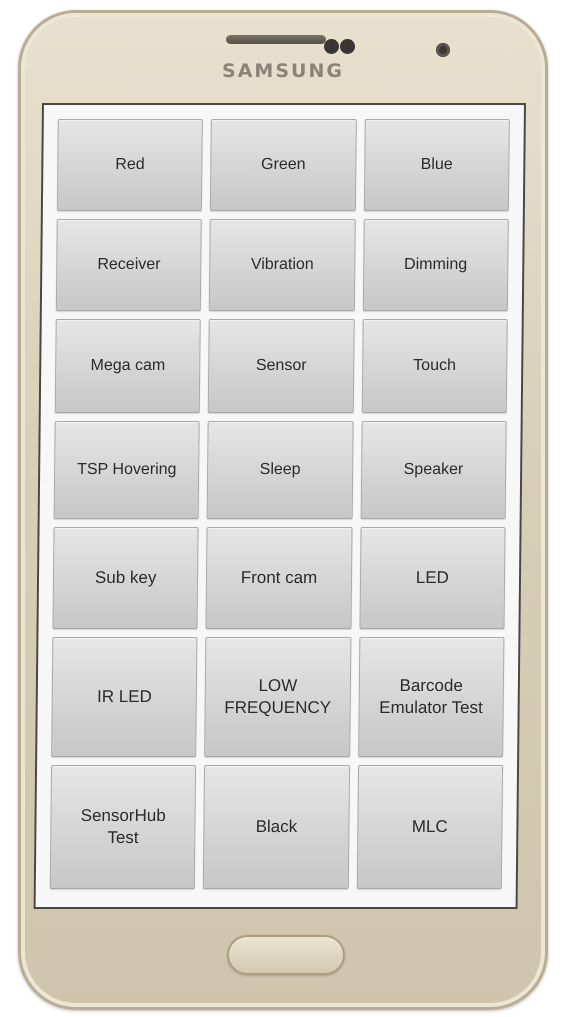  What do you see at coordinates (123, 827) in the screenshot?
I see `sensorhub-test-button: SensorHub Test` at bounding box center [123, 827].